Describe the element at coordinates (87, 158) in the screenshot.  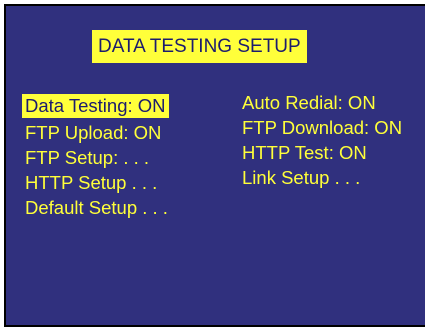
I see `menu-item-ftp-setup: FTP Setup: . . .` at that location.